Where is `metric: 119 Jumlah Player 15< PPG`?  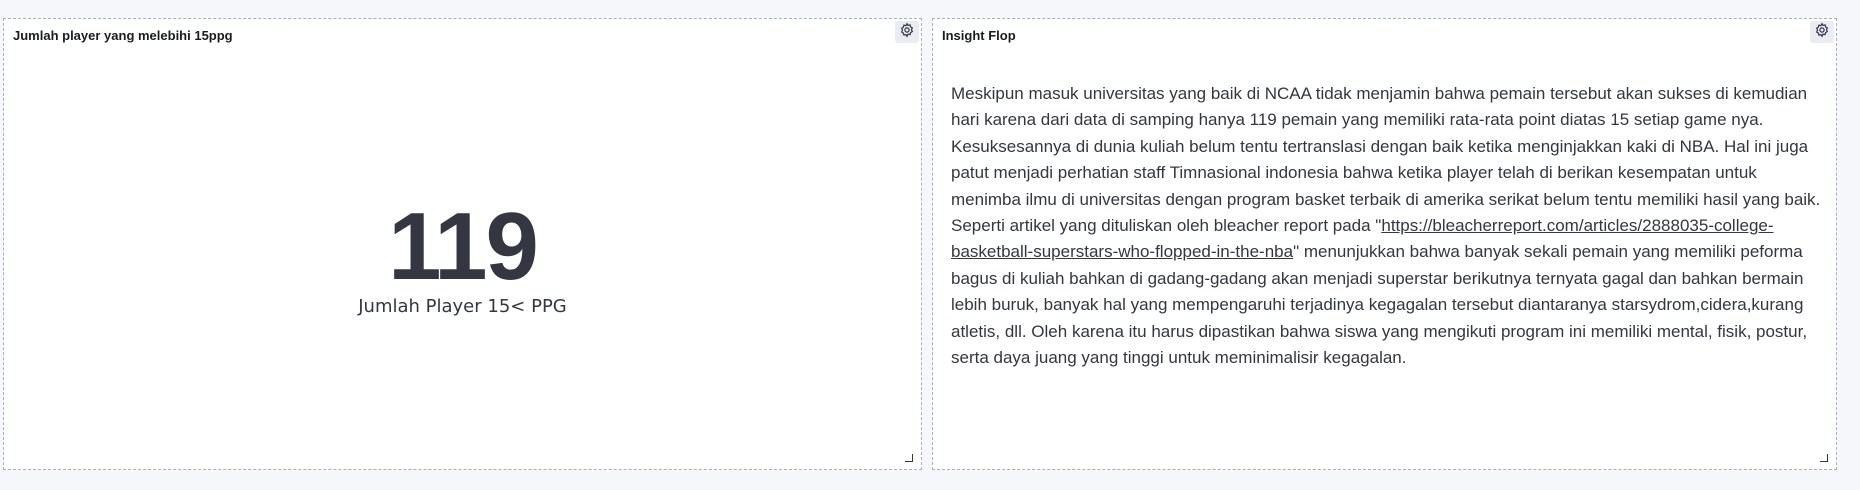
metric: 119 Jumlah Player 15< PPG is located at coordinates (462, 255).